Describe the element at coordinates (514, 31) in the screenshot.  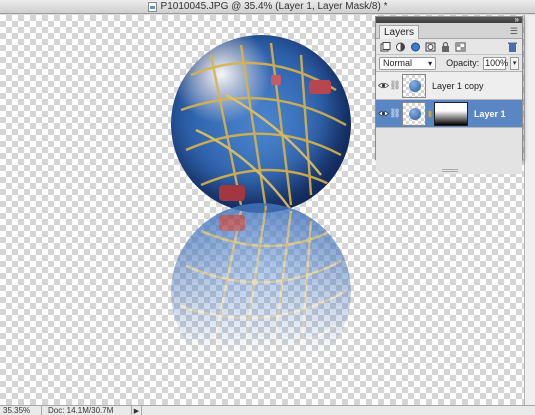
I see `panel-menu-icon: ☰` at that location.